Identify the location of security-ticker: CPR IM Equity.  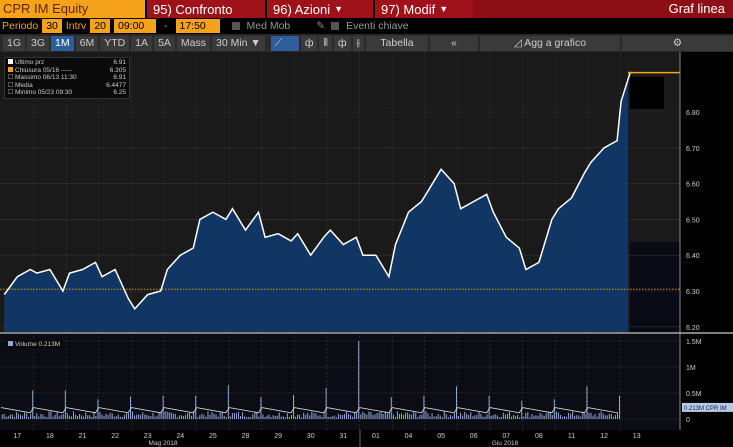
(72, 9).